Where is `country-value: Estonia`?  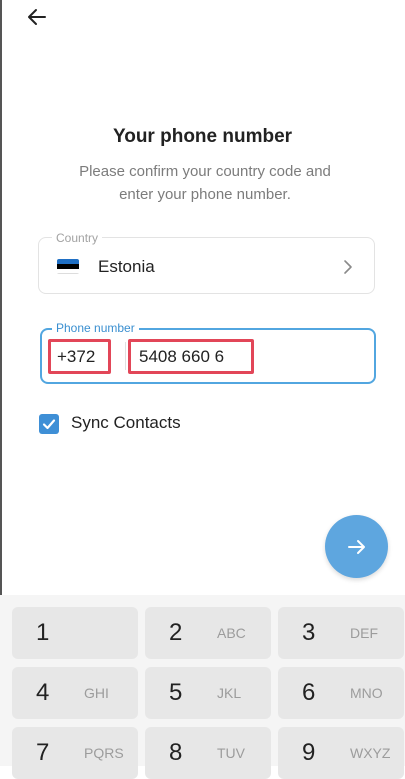 country-value: Estonia is located at coordinates (126, 266).